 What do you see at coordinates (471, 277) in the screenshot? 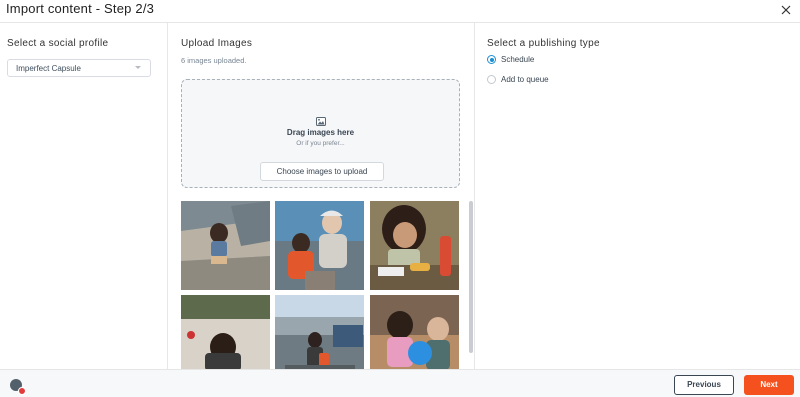
I see `images-scrollbar` at bounding box center [471, 277].